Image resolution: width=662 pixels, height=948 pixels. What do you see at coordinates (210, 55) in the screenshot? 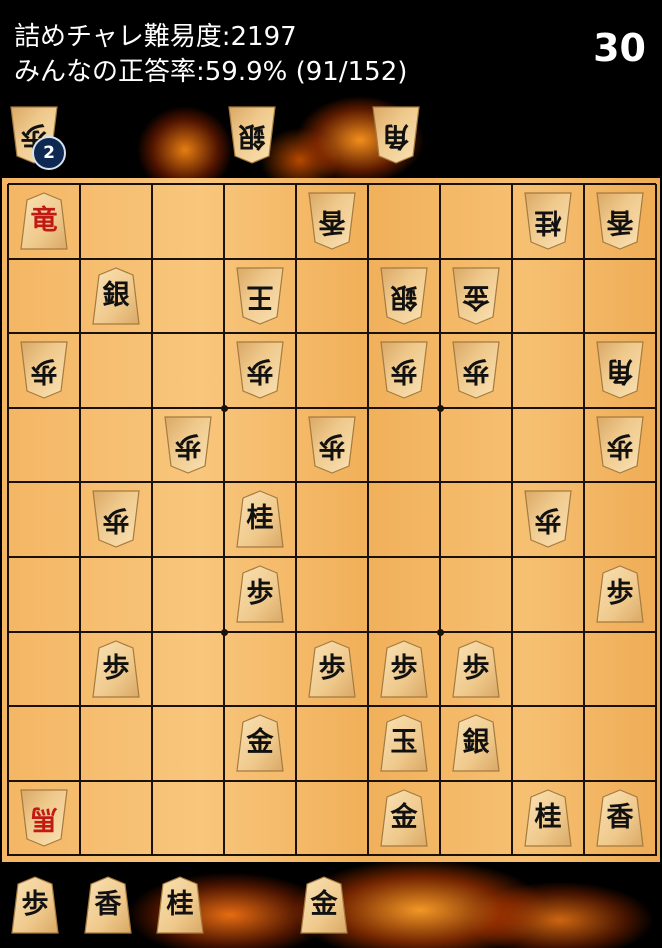
I see `puzzle-info: 詰めチャレ難易度:2197 みんなの正答率:59.9% (91/152)` at bounding box center [210, 55].